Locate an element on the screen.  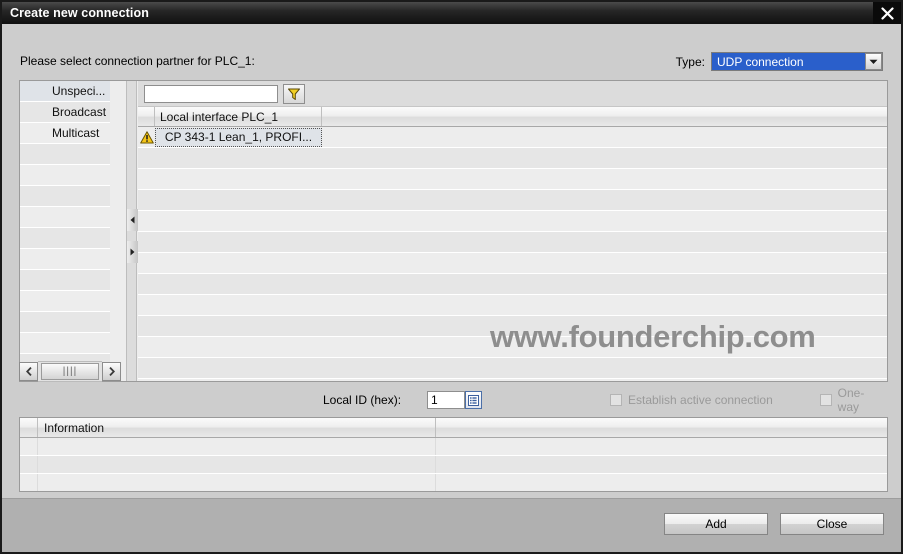
type-label: Type: is located at coordinates (690, 61).